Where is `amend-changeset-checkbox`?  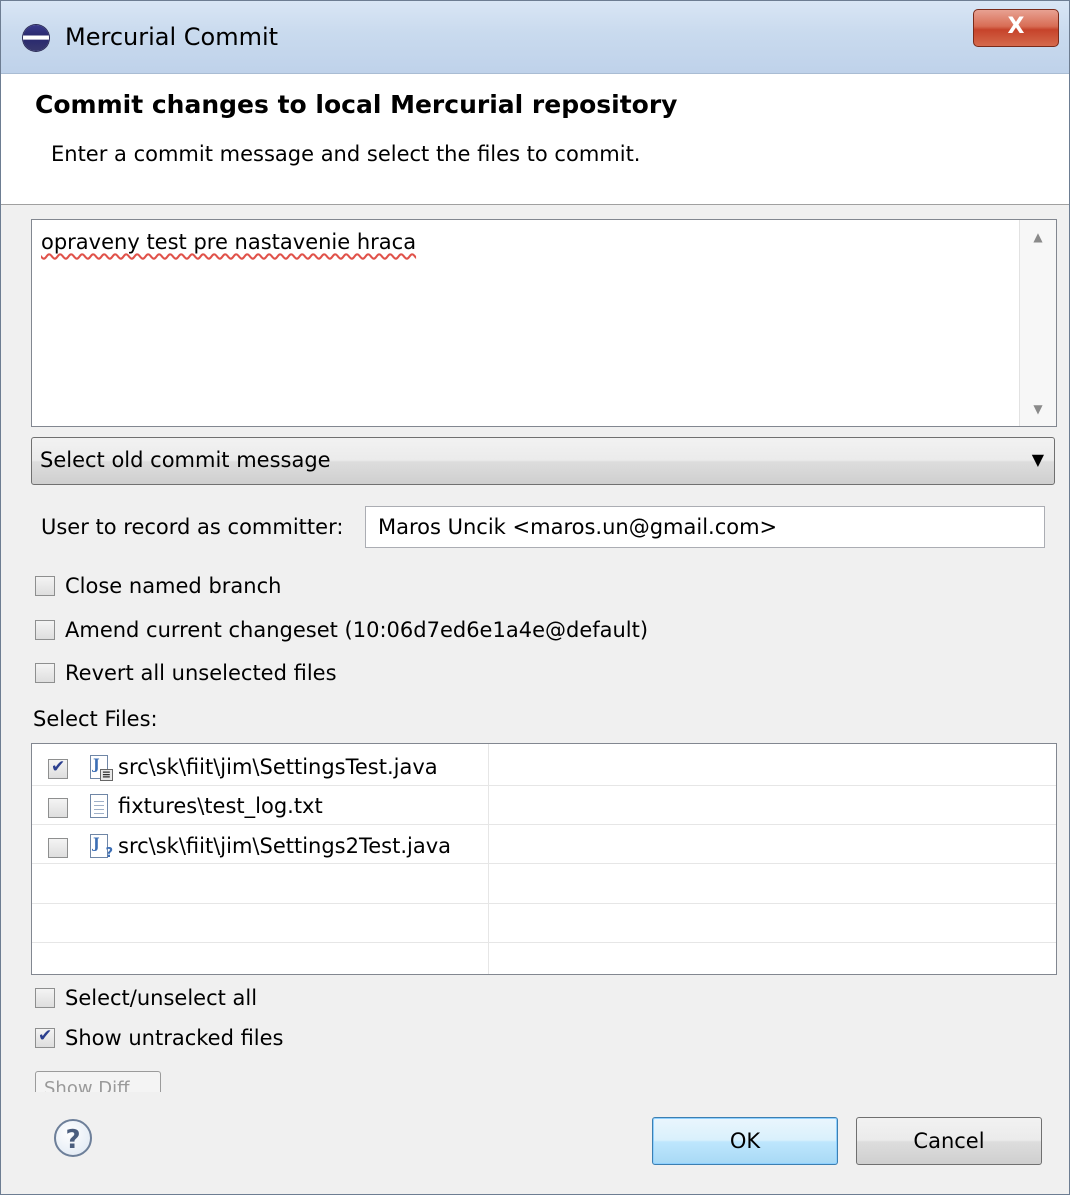
amend-changeset-checkbox is located at coordinates (45, 630).